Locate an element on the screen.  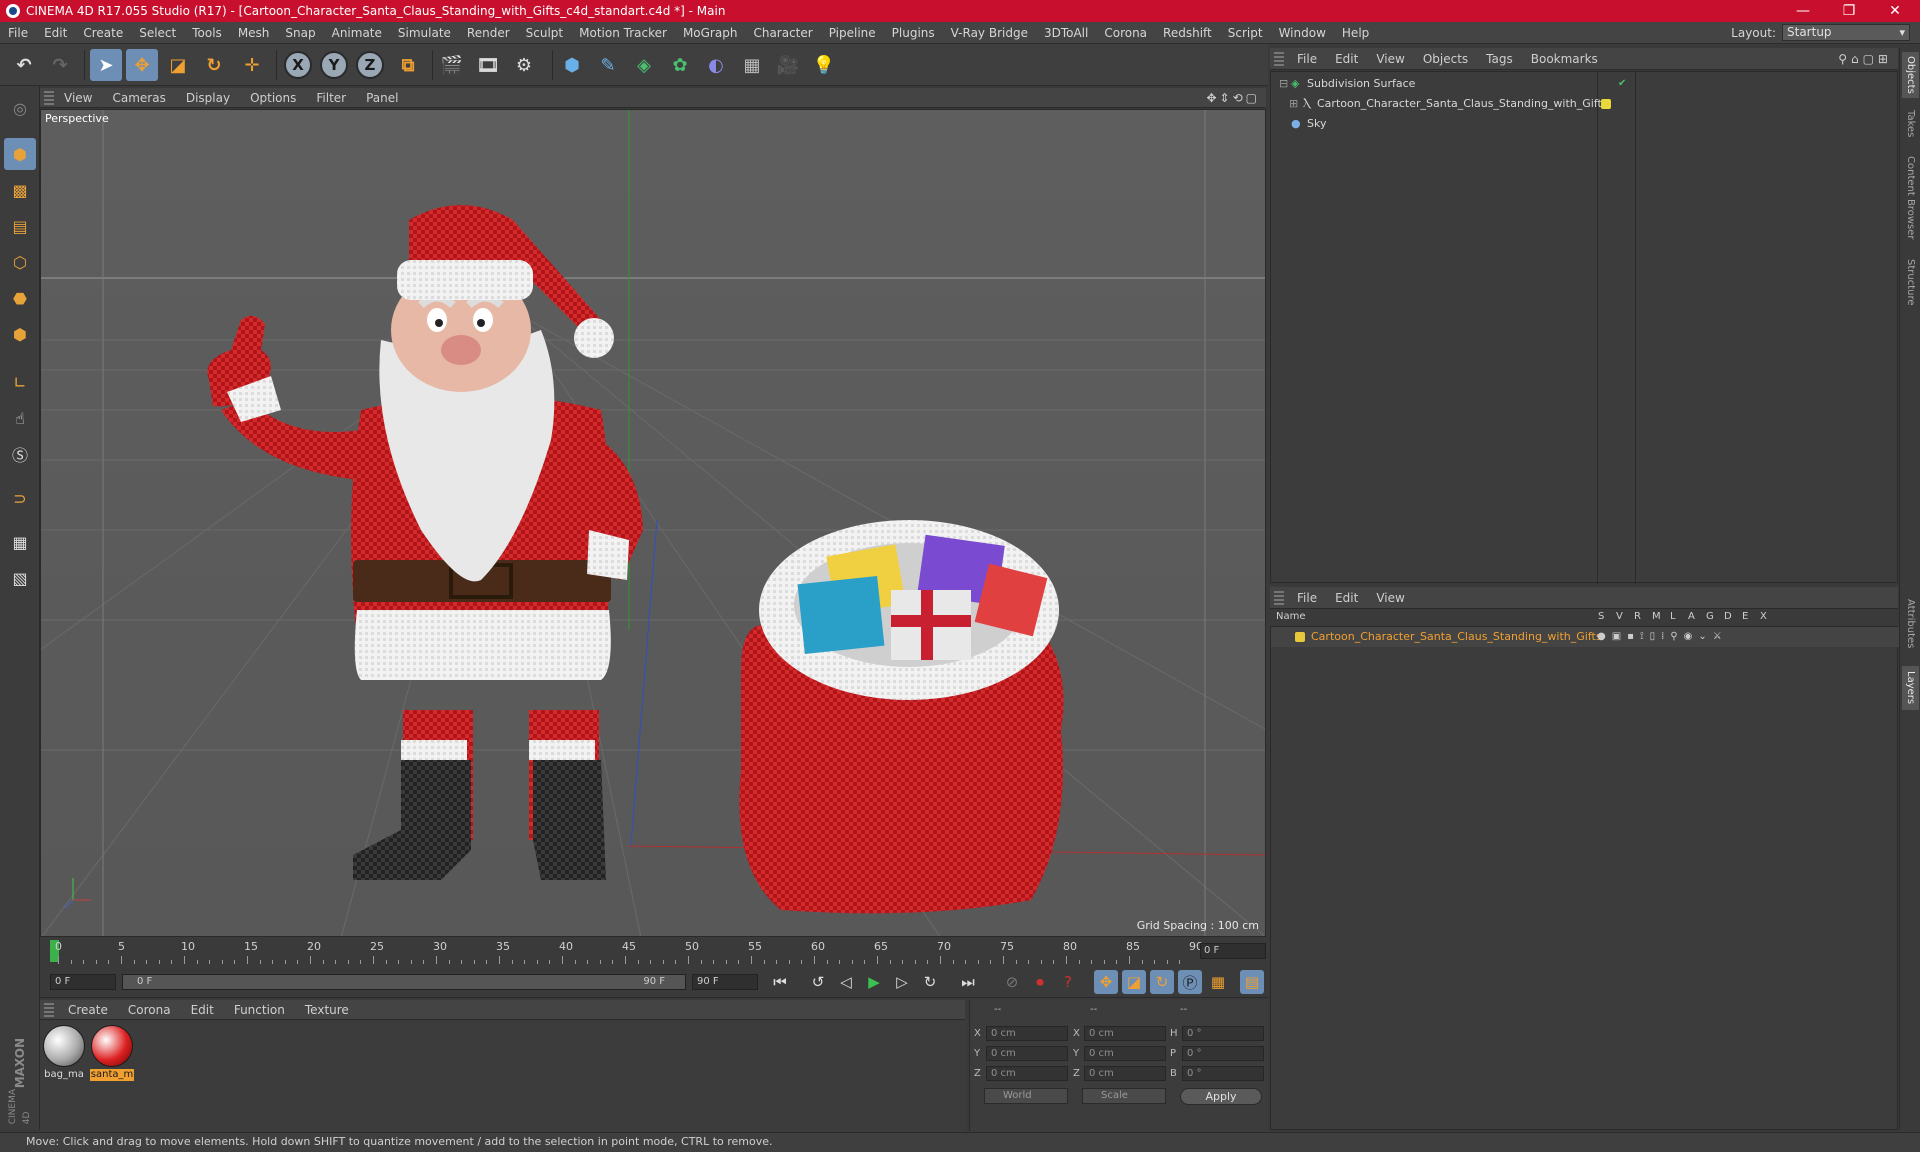
start-frame-field: 0 F is located at coordinates (83, 982).